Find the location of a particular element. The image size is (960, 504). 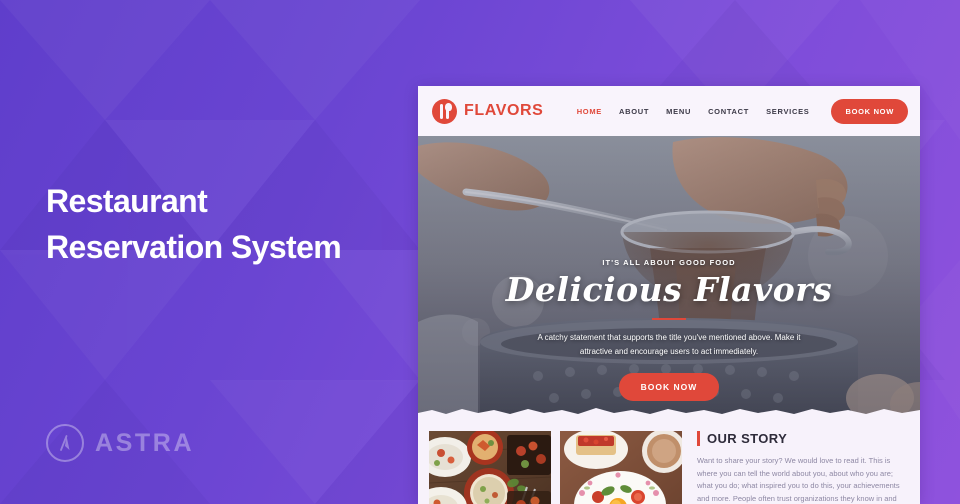

astra-logo-icon is located at coordinates (65, 443).